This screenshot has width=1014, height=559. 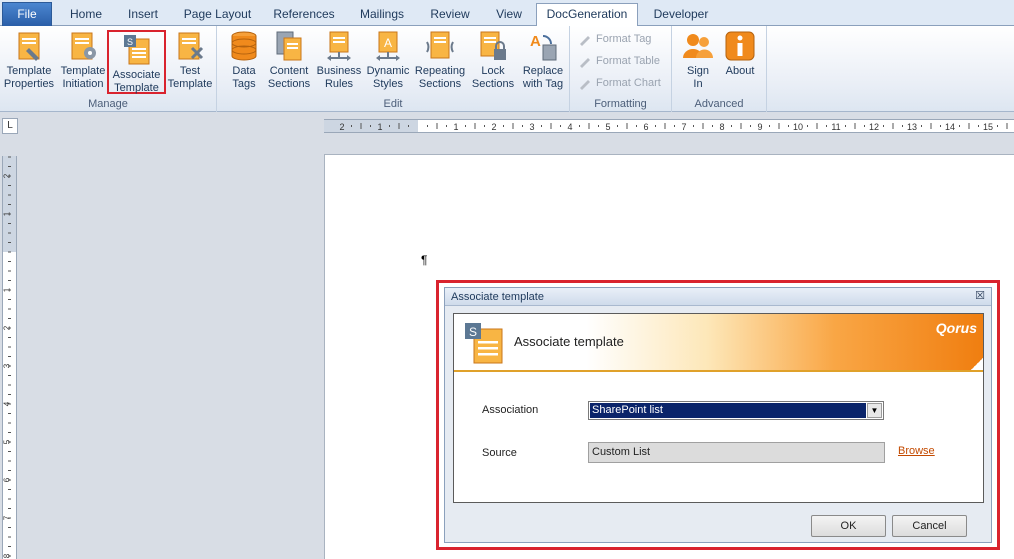 I want to click on tab-review: Review, so click(x=450, y=15).